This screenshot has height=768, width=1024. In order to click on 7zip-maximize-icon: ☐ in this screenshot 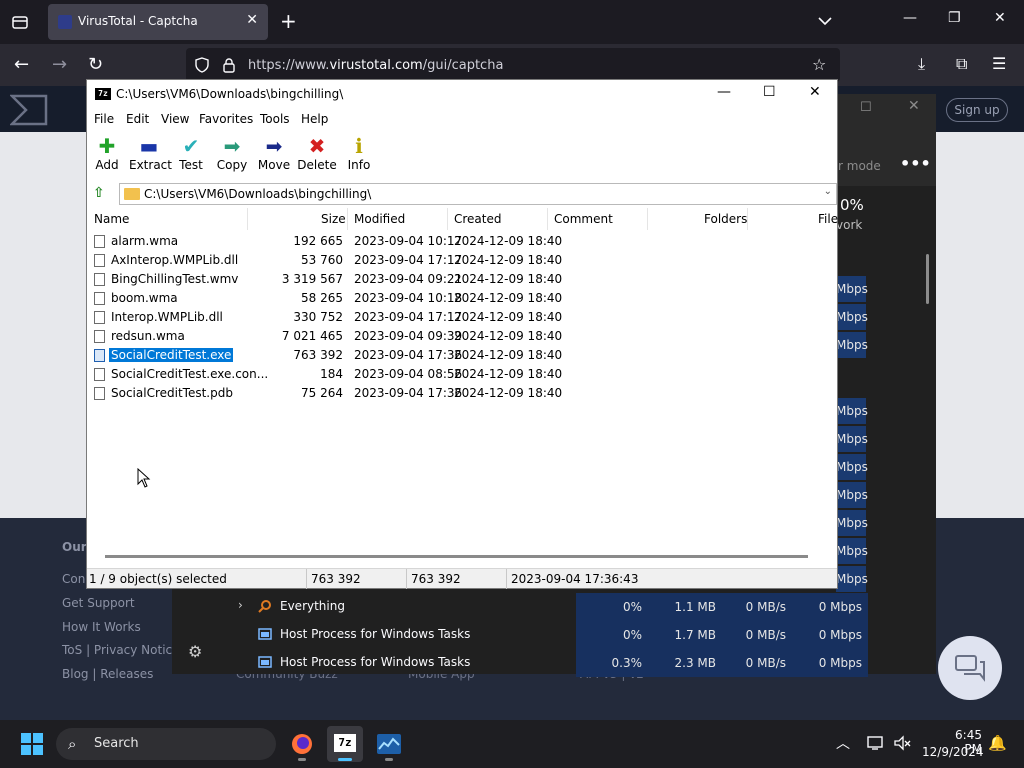, I will do `click(769, 92)`.